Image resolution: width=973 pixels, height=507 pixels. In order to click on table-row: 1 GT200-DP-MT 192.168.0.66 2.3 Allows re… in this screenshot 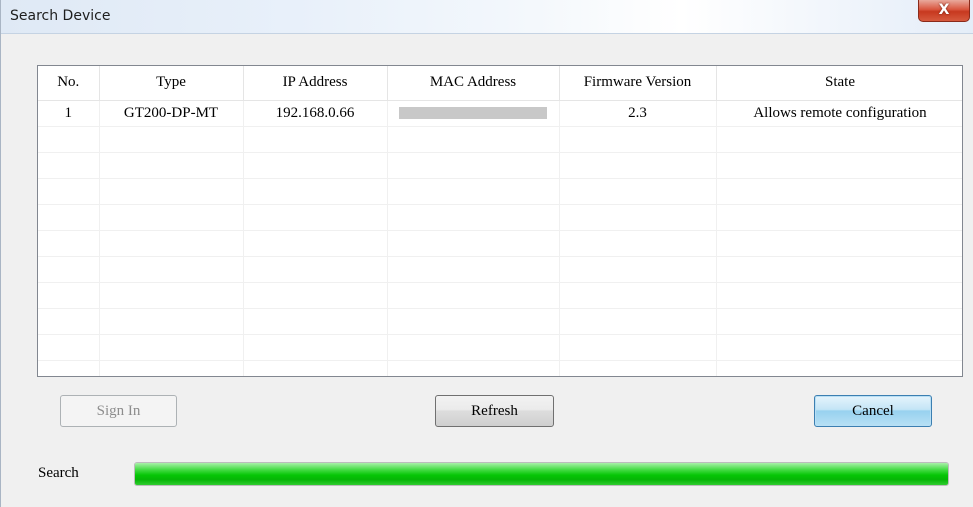, I will do `click(500, 113)`.